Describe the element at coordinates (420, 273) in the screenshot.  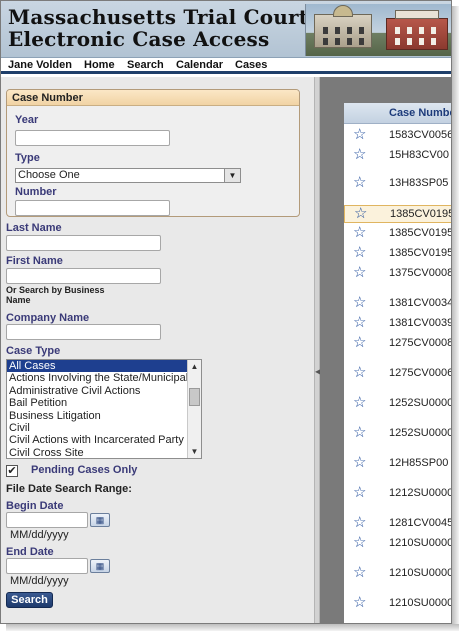
I see `case-number-cell: 1375CV0008` at that location.